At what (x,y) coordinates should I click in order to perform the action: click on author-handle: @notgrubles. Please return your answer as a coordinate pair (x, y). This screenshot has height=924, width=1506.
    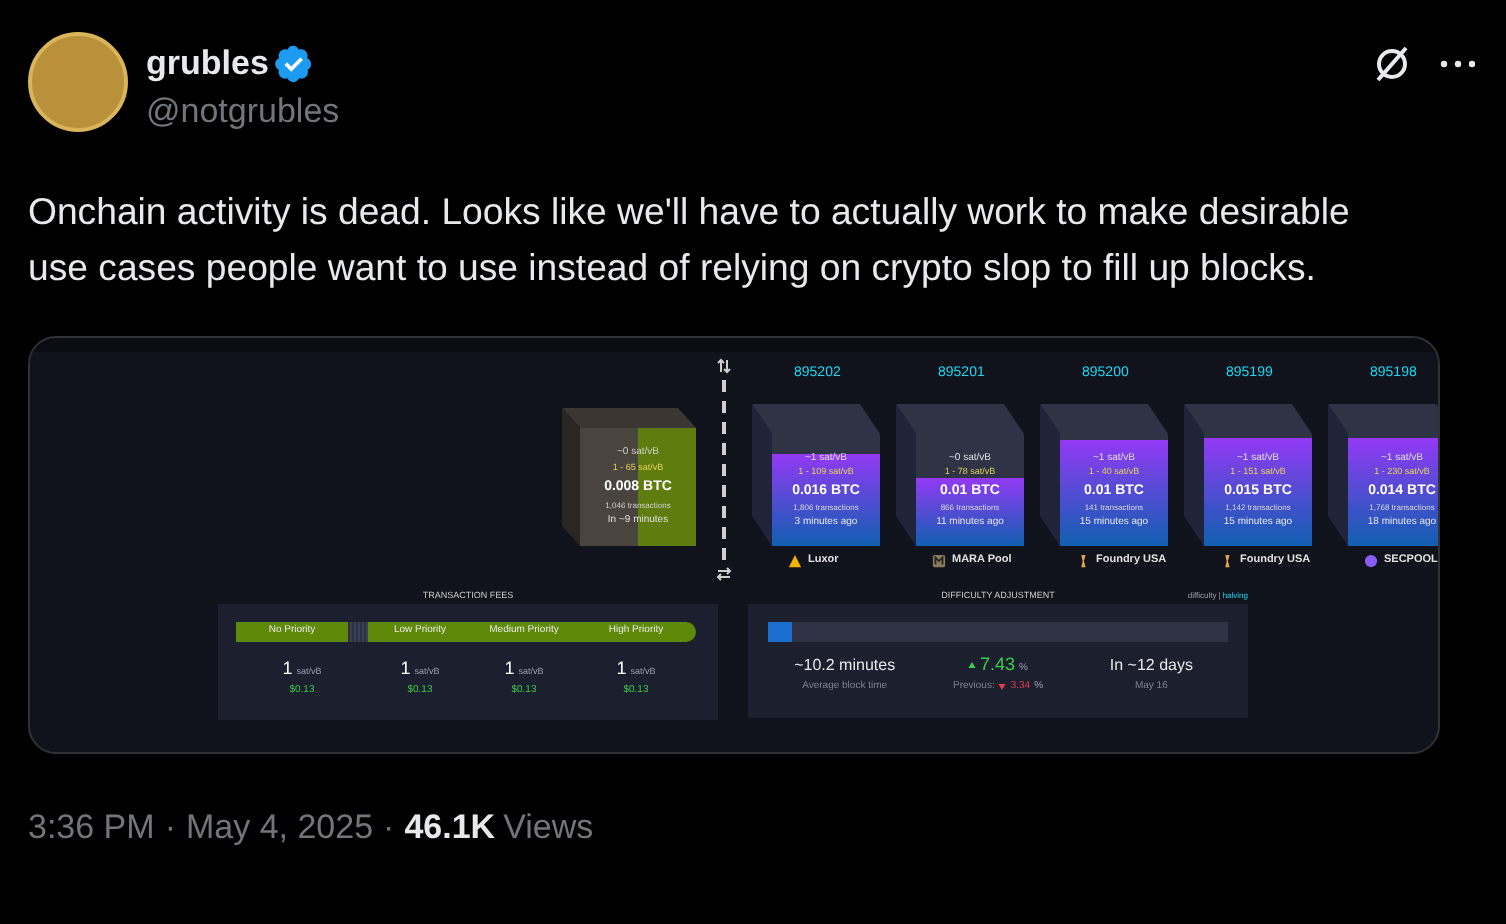
    Looking at the image, I should click on (243, 112).